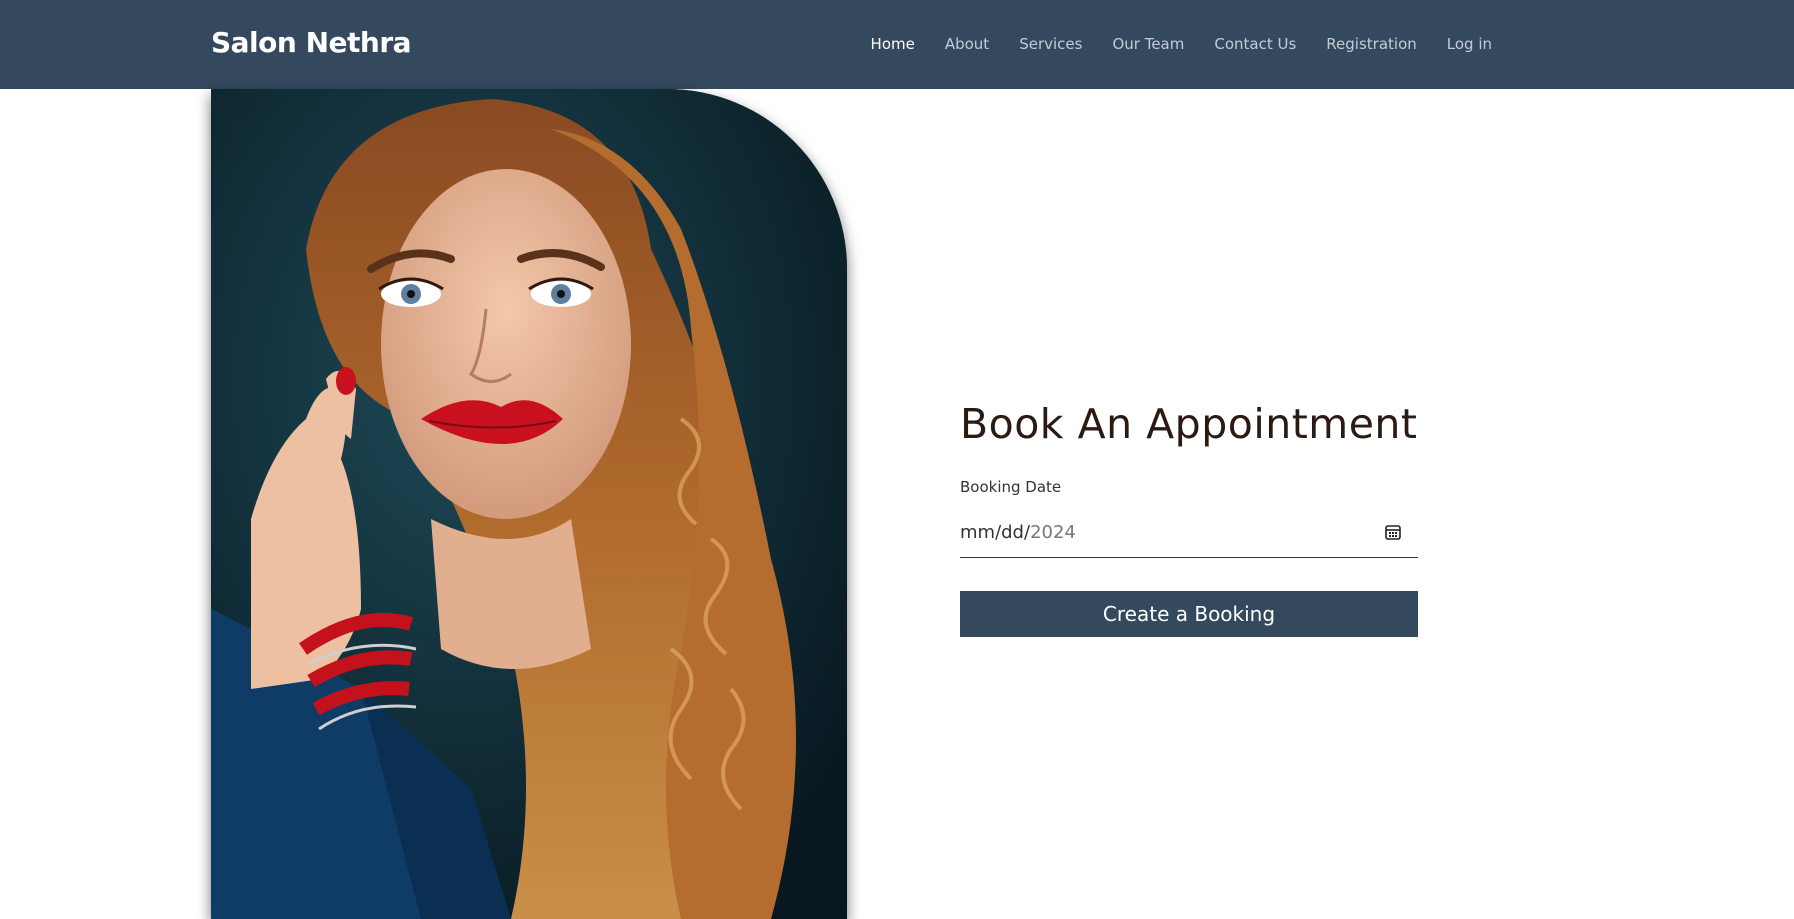 This screenshot has height=919, width=1794. I want to click on booking-date-label: Booking Date, so click(1011, 487).